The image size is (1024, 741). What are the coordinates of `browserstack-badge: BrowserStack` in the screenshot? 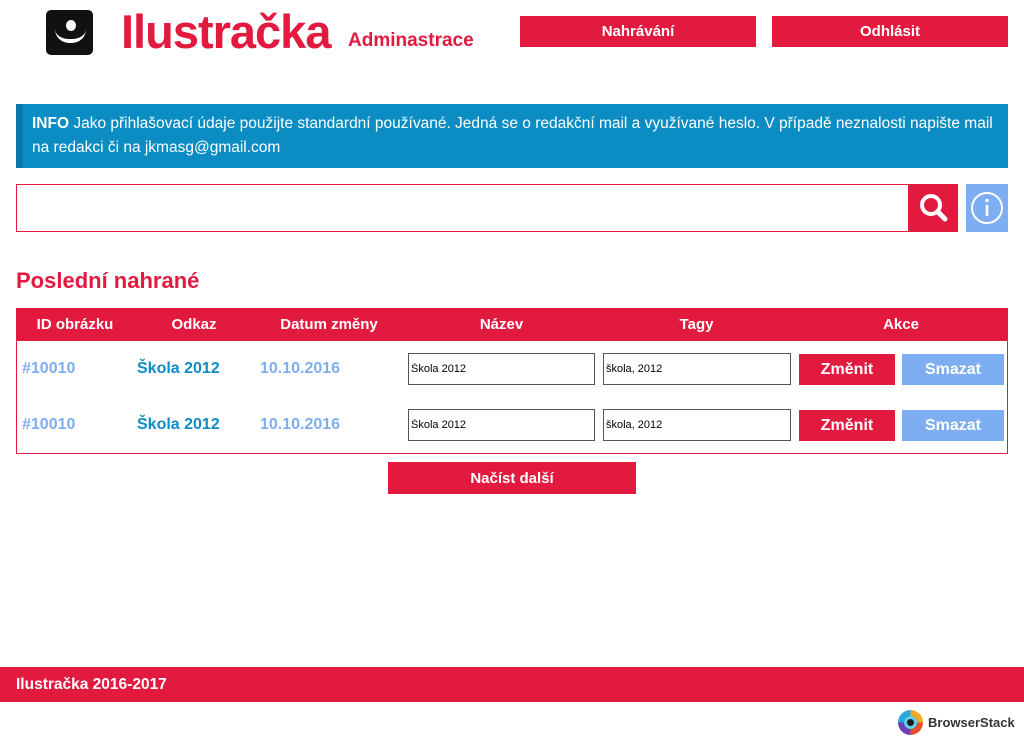 It's located at (956, 722).